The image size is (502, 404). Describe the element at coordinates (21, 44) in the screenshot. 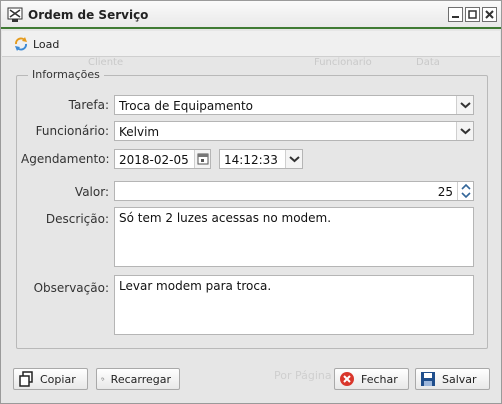

I see `refresh-icon` at that location.